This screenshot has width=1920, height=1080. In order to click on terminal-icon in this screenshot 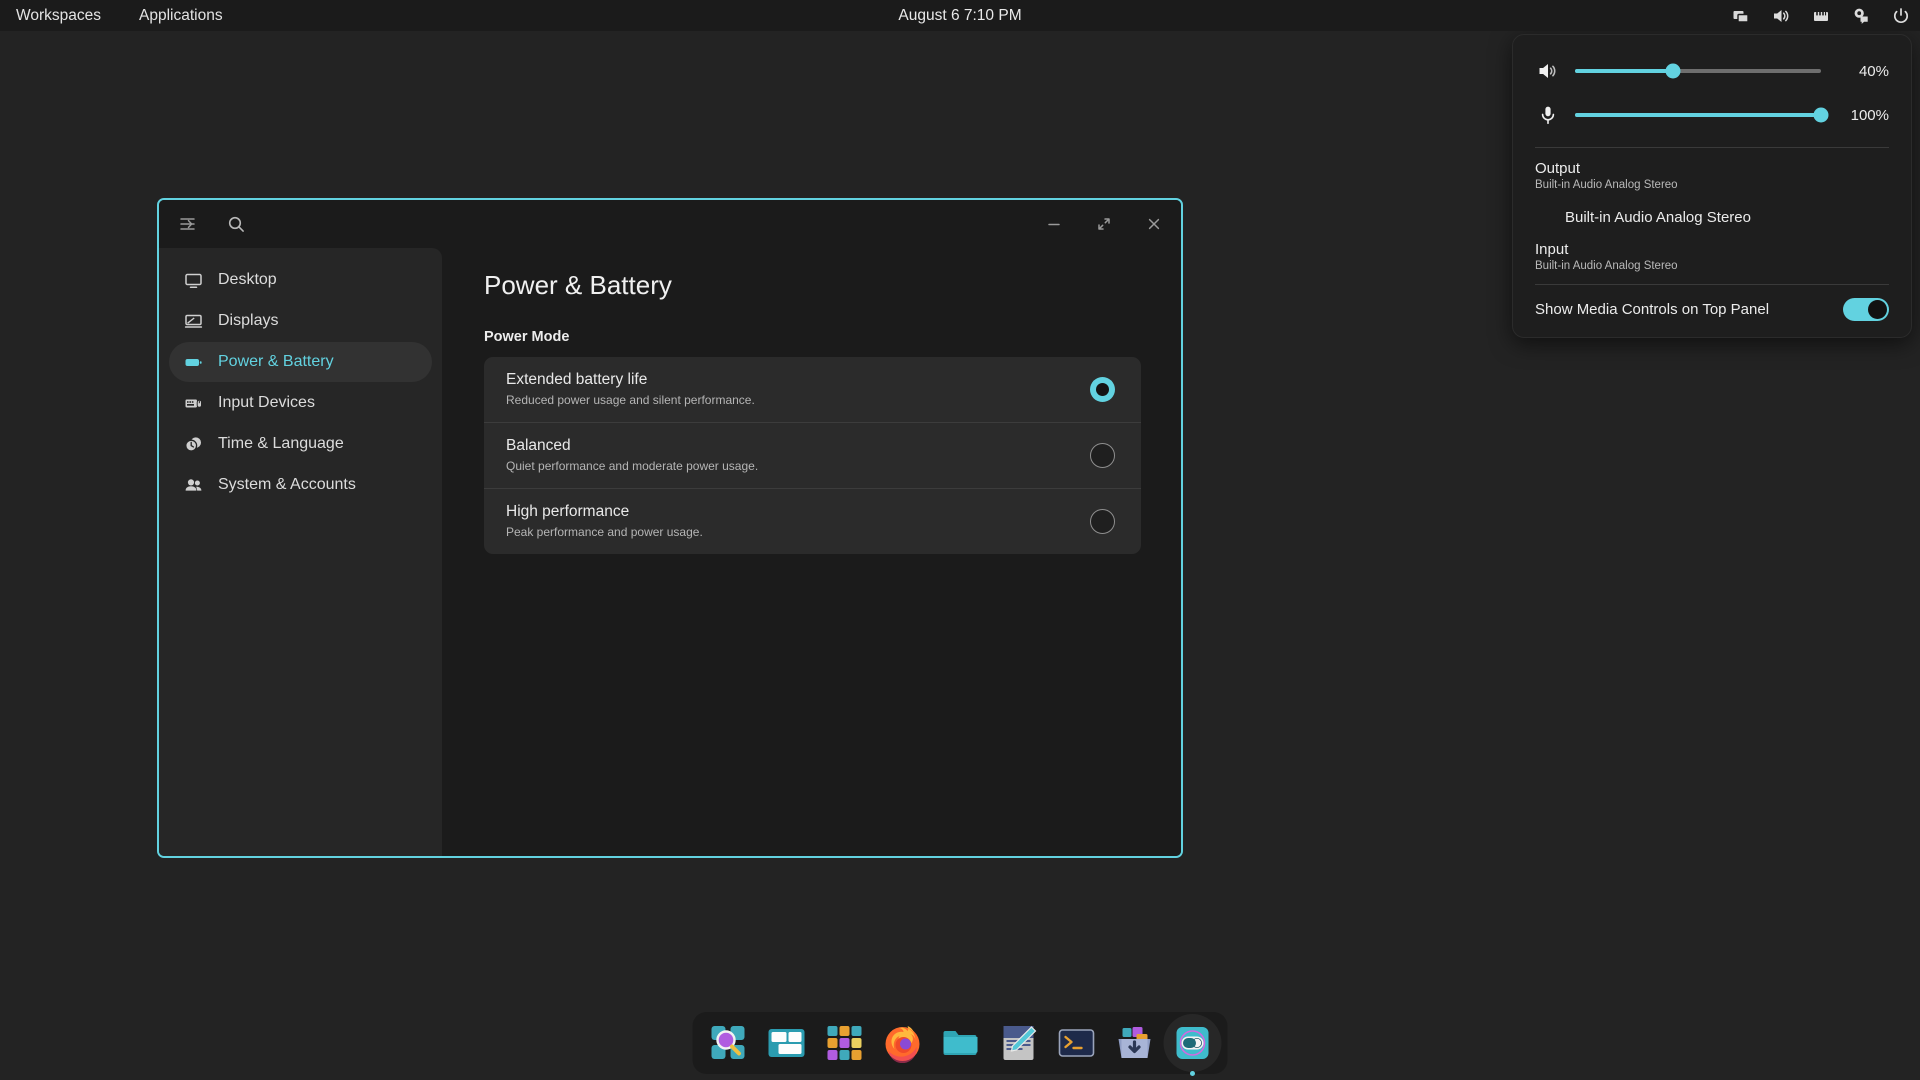, I will do `click(1076, 1043)`.